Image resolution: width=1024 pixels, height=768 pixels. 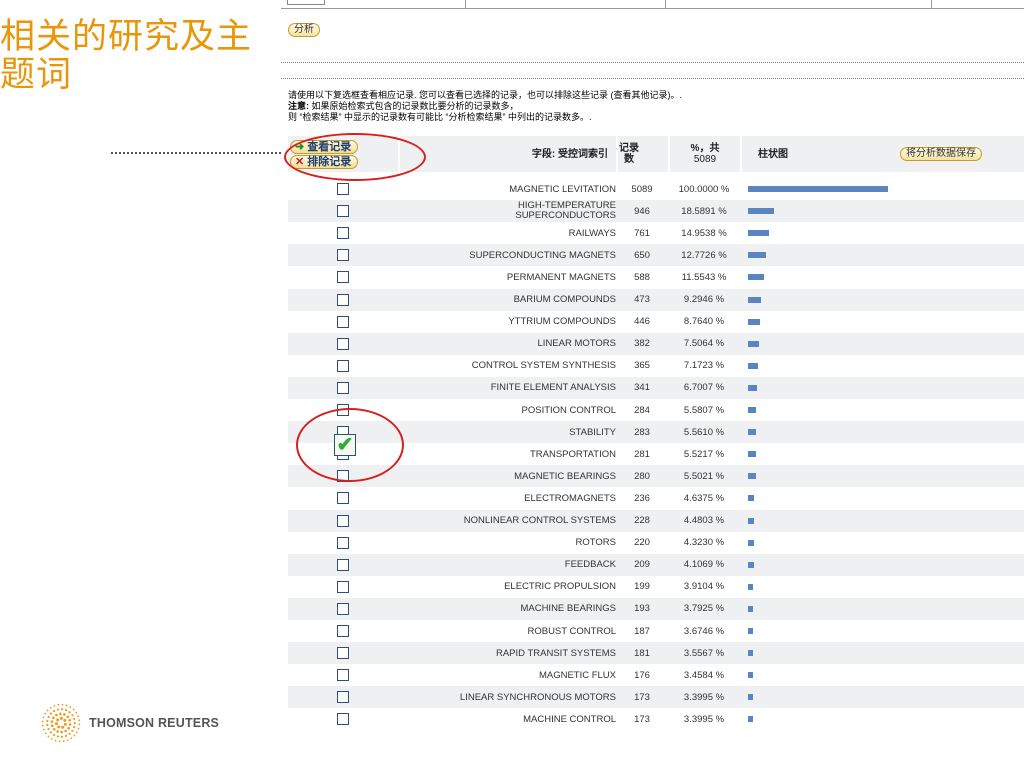 I want to click on percent-cell: 11.5543 %, so click(x=704, y=277).